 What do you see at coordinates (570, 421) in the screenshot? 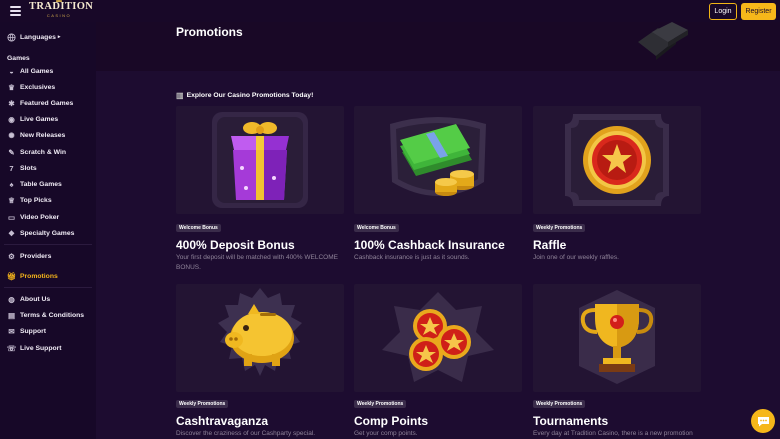
I see `promo-title: Tournaments` at bounding box center [570, 421].